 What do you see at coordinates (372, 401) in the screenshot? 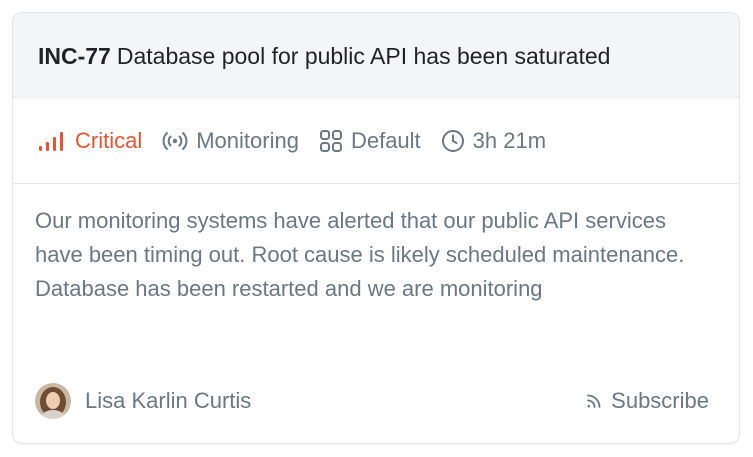
I see `incident-footer: Lisa Karlin Curtis Subscribe` at bounding box center [372, 401].